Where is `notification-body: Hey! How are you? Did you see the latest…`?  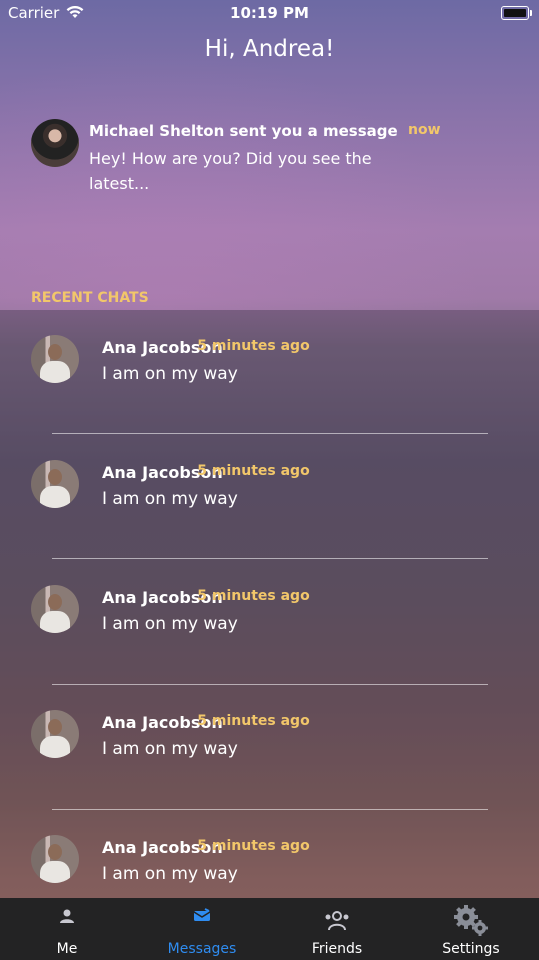
notification-body: Hey! How are you? Did you see the latest… is located at coordinates (230, 171).